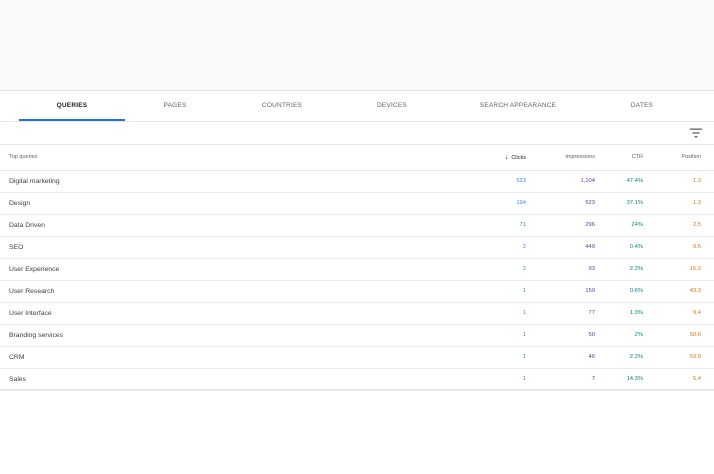 The image size is (714, 474). Describe the element at coordinates (636, 247) in the screenshot. I see `ctr-cell: 0.4%` at that location.